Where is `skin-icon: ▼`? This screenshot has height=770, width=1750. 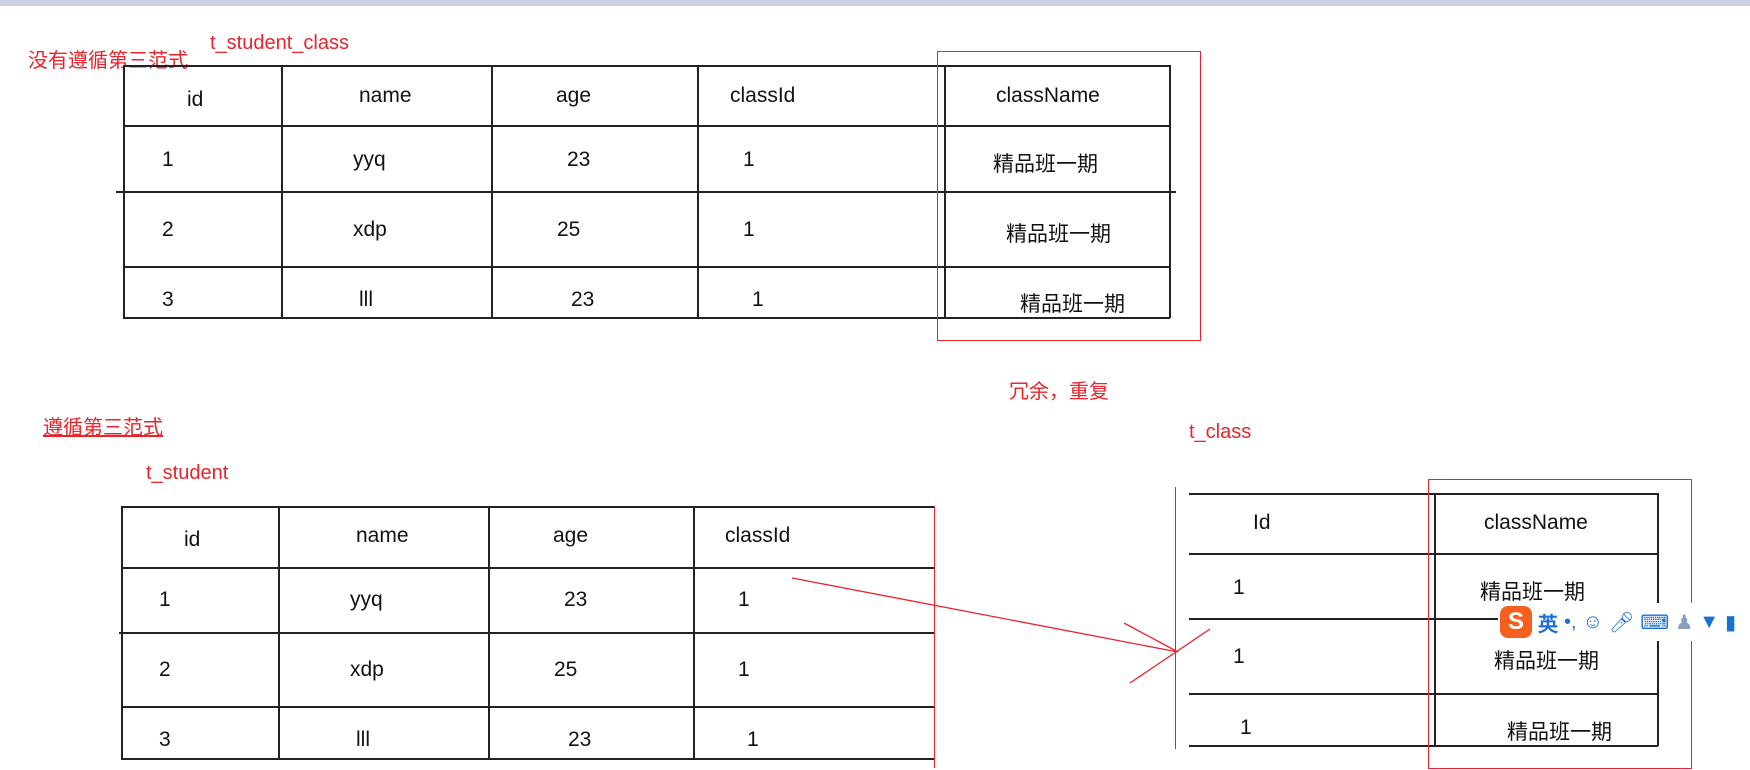
skin-icon: ▼ is located at coordinates (1709, 622).